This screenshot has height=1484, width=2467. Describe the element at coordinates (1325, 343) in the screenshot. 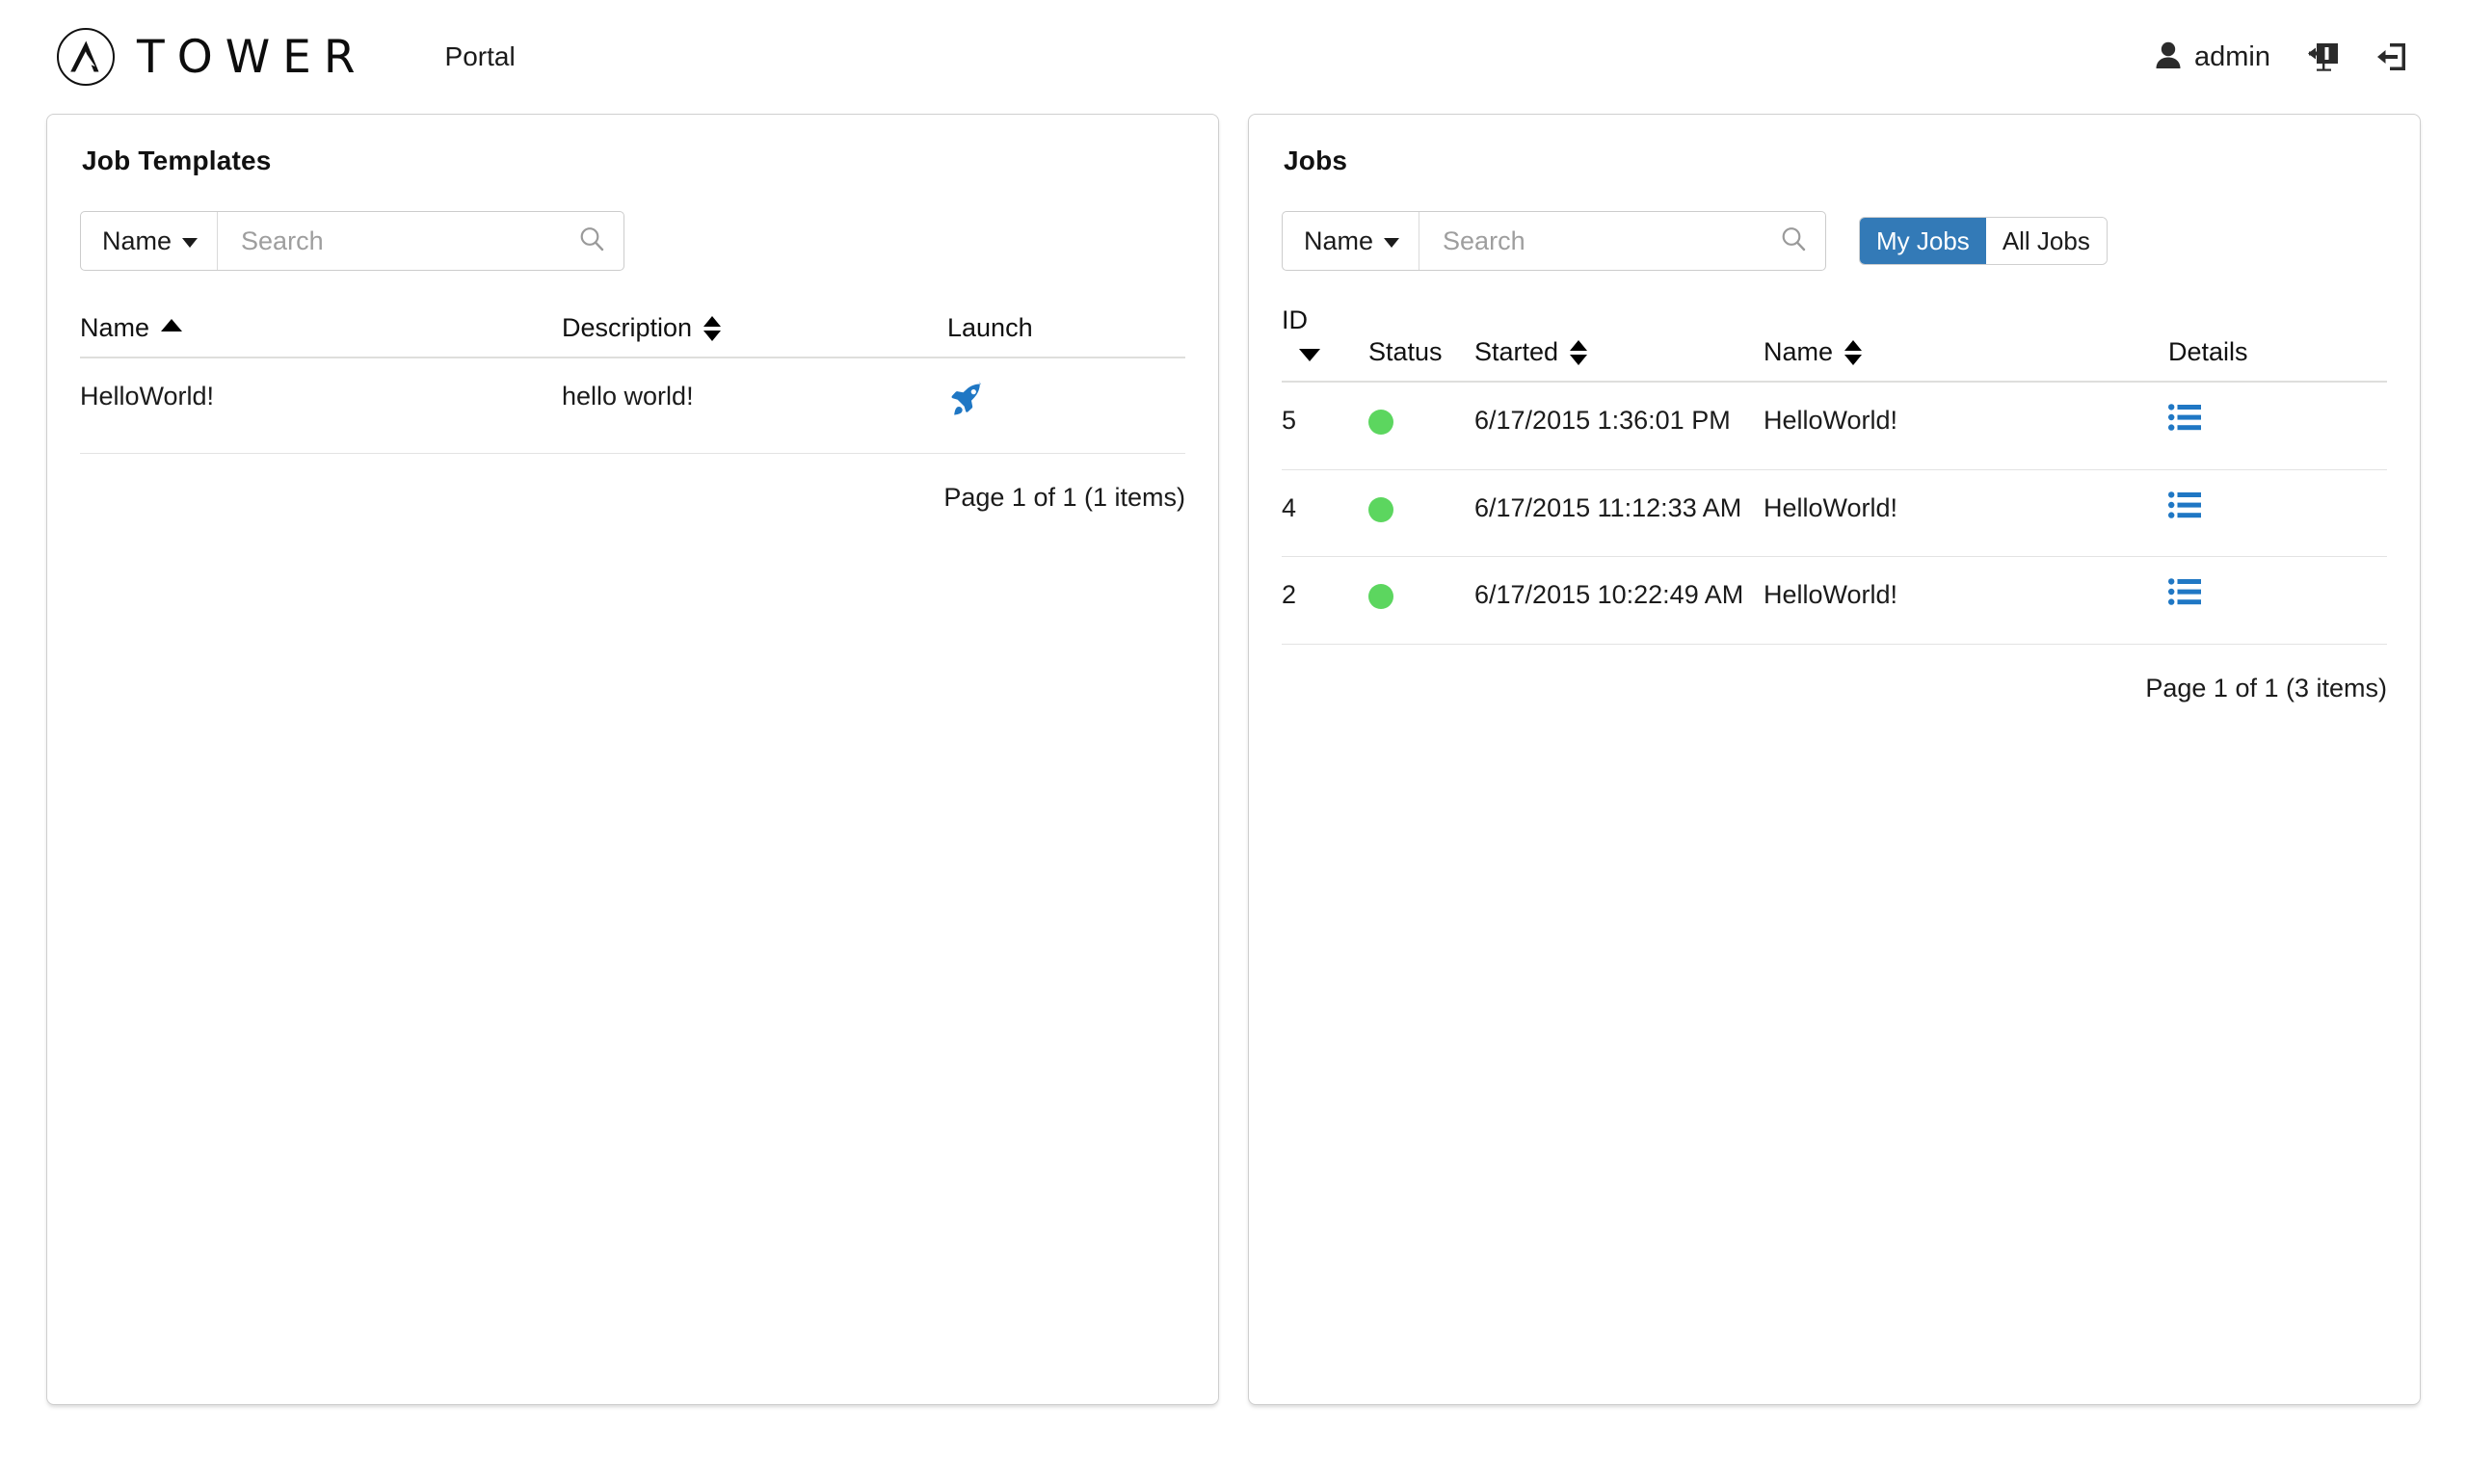

I see `column-header-id: ID` at that location.